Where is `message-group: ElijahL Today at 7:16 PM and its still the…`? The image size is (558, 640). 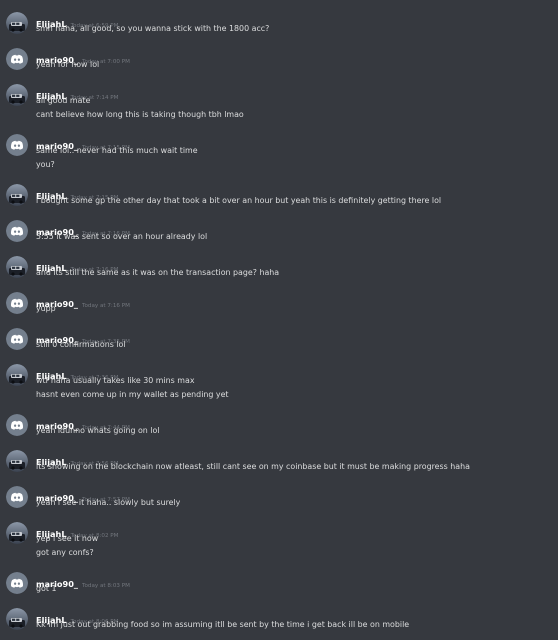 message-group: ElijahL Today at 7:16 PM and its still the… is located at coordinates (279, 271).